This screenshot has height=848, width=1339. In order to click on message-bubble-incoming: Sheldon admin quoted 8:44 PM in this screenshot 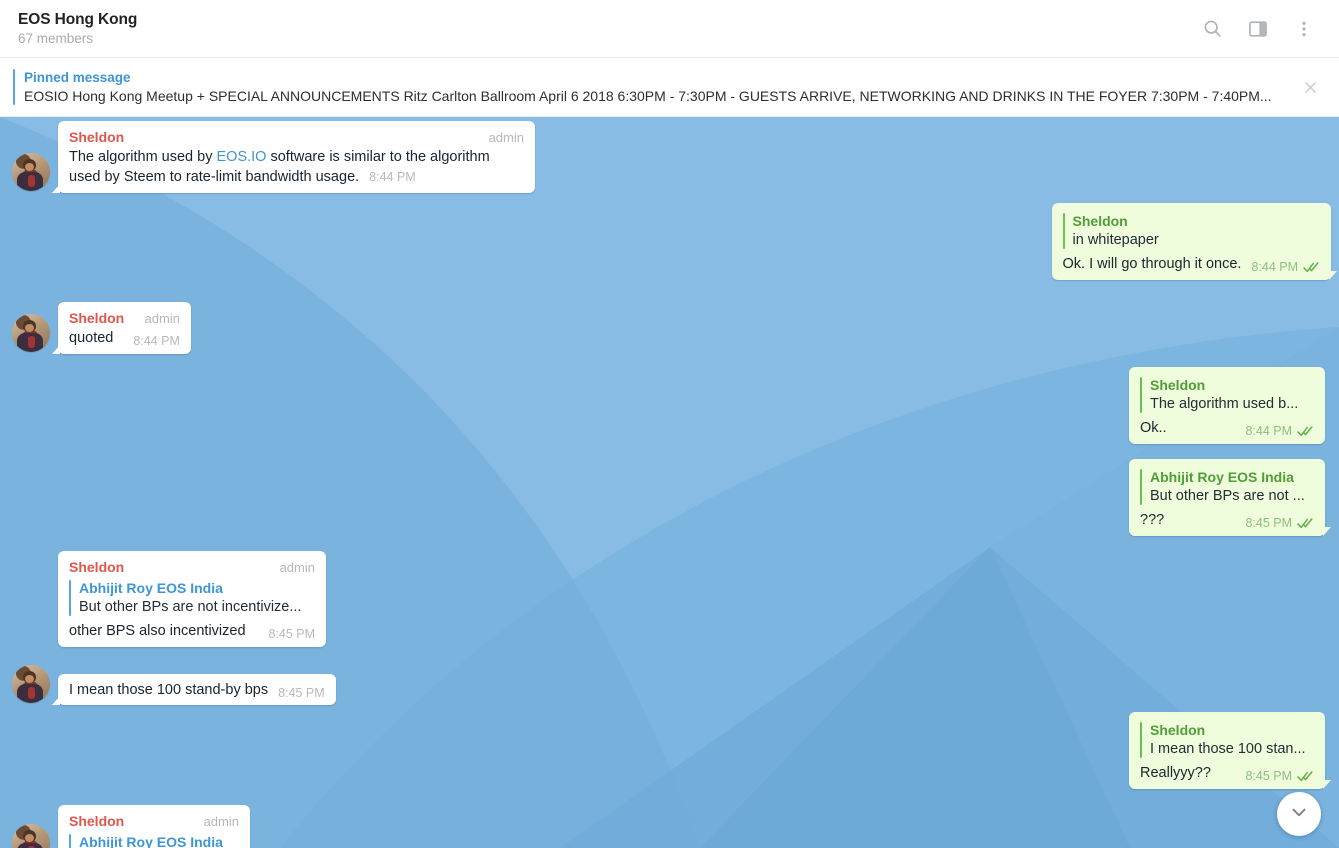, I will do `click(121, 328)`.